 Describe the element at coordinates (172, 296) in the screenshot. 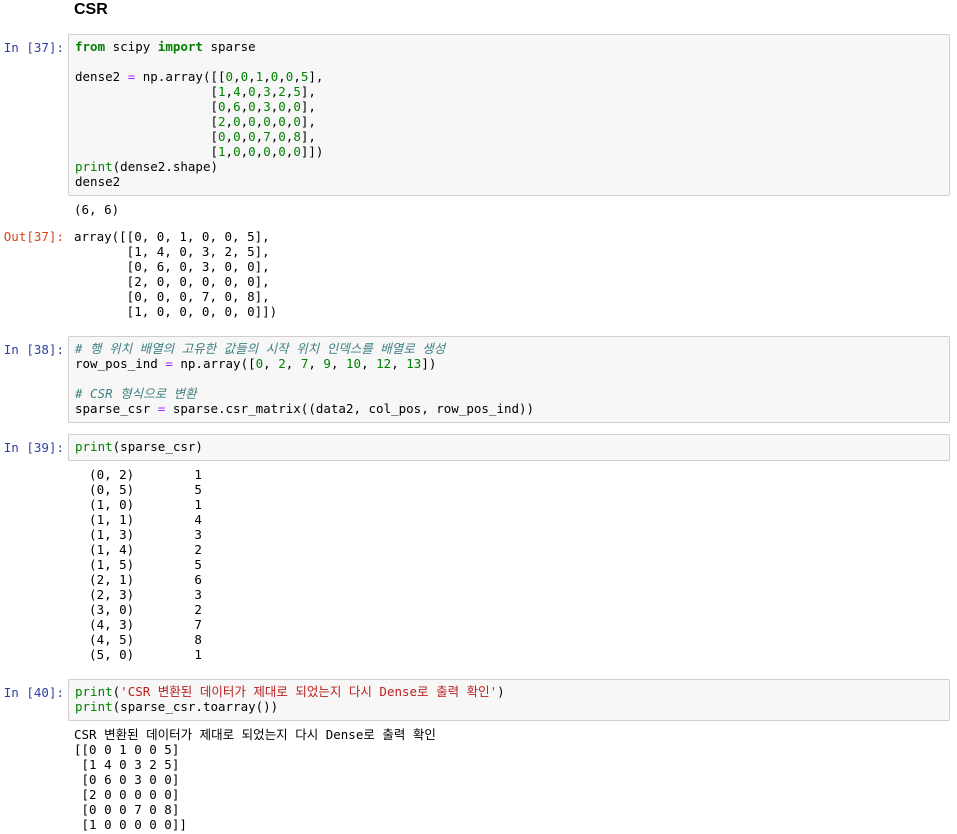

I see `cell-37-result-line: [0, 0, 0, 7, 0, 8],` at that location.